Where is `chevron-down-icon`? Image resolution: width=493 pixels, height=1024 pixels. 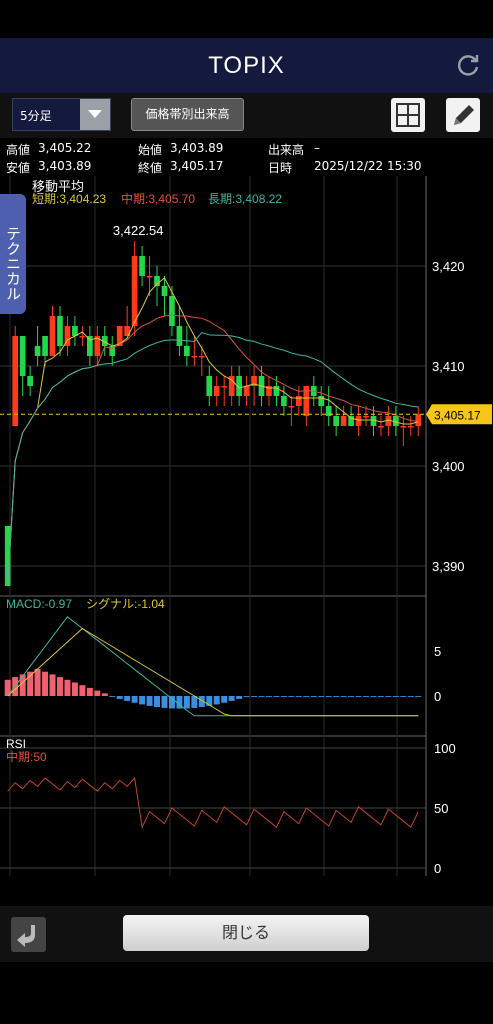
chevron-down-icon is located at coordinates (95, 114).